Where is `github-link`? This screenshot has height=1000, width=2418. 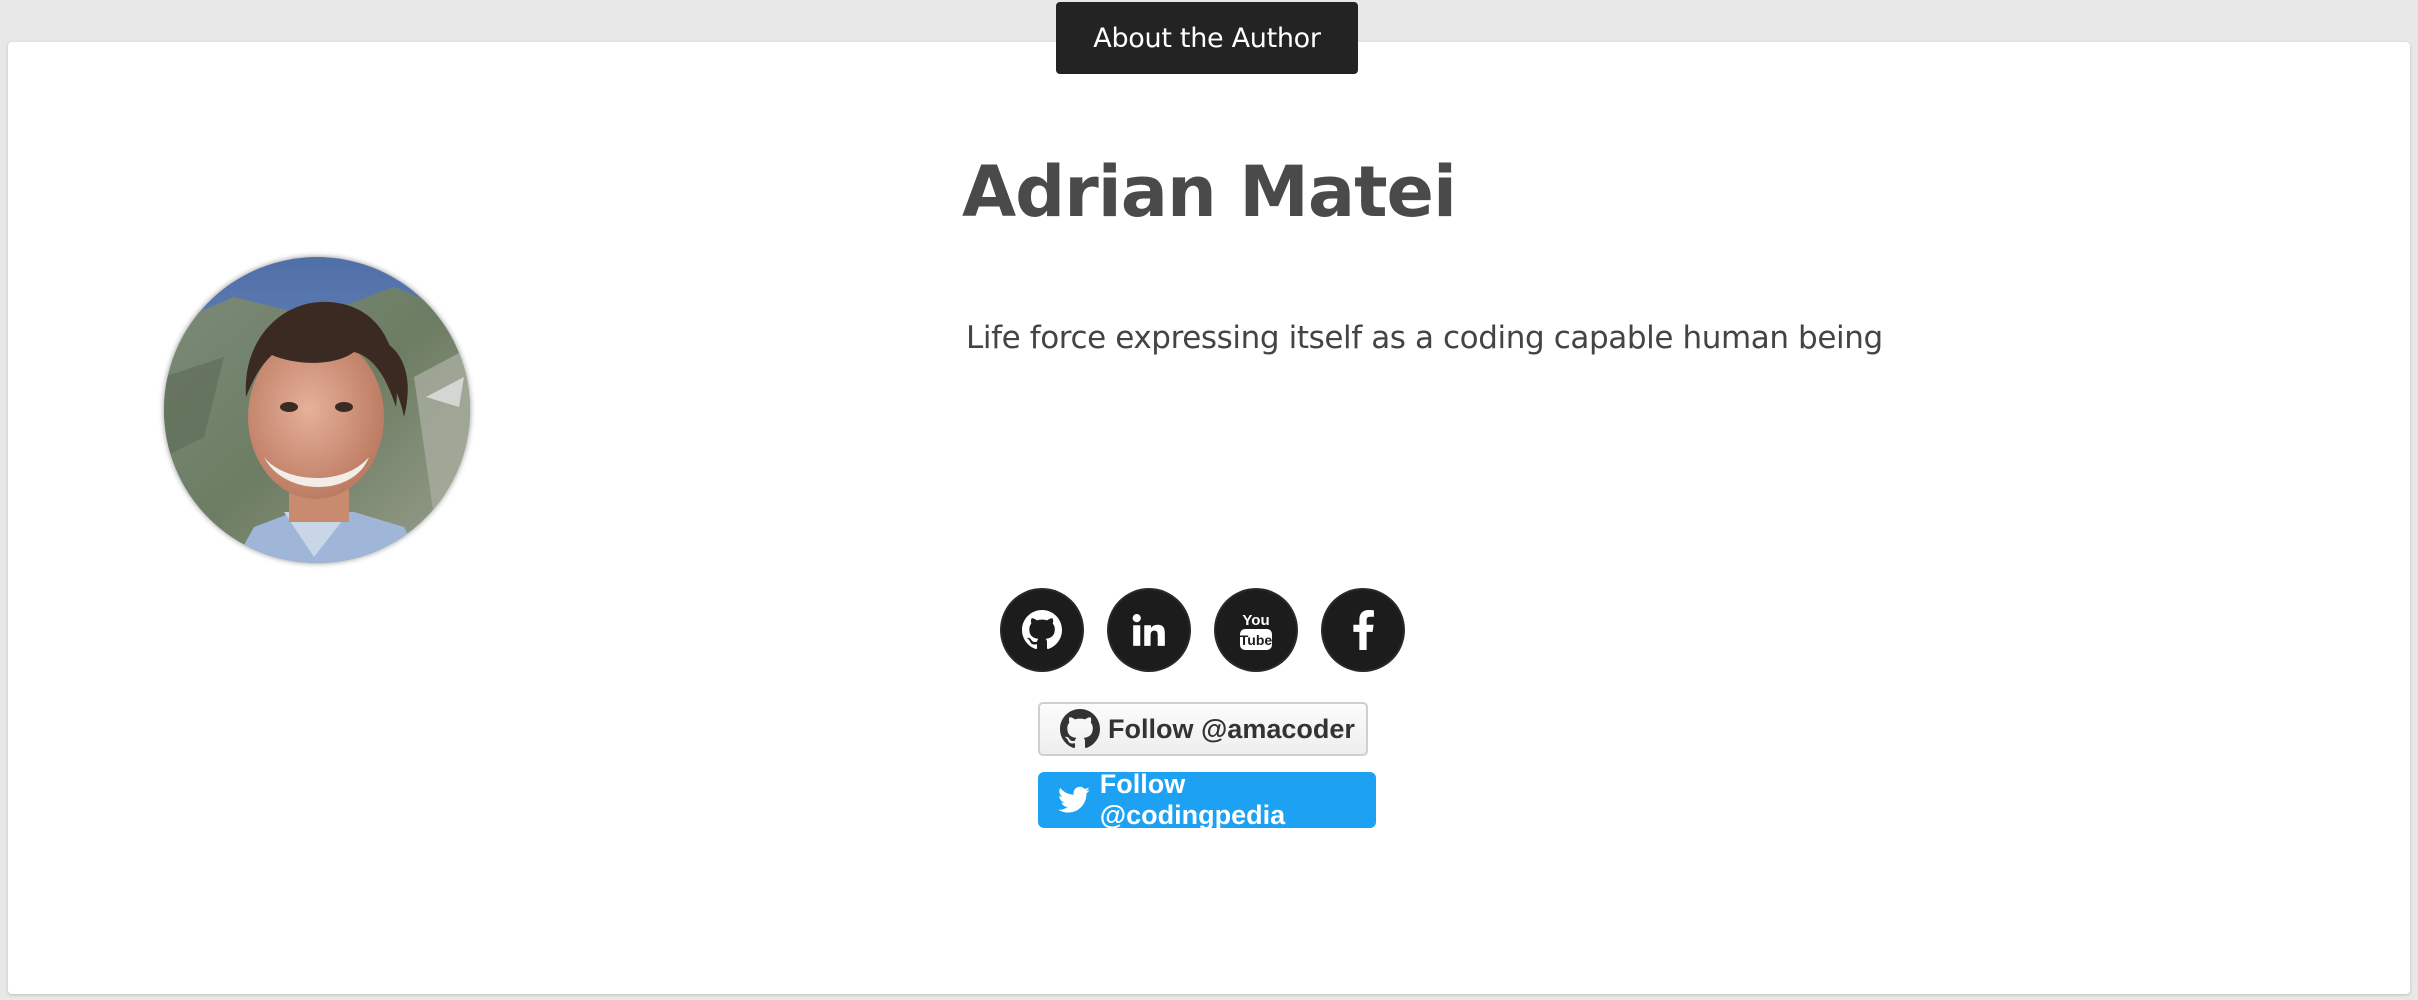 github-link is located at coordinates (1042, 630).